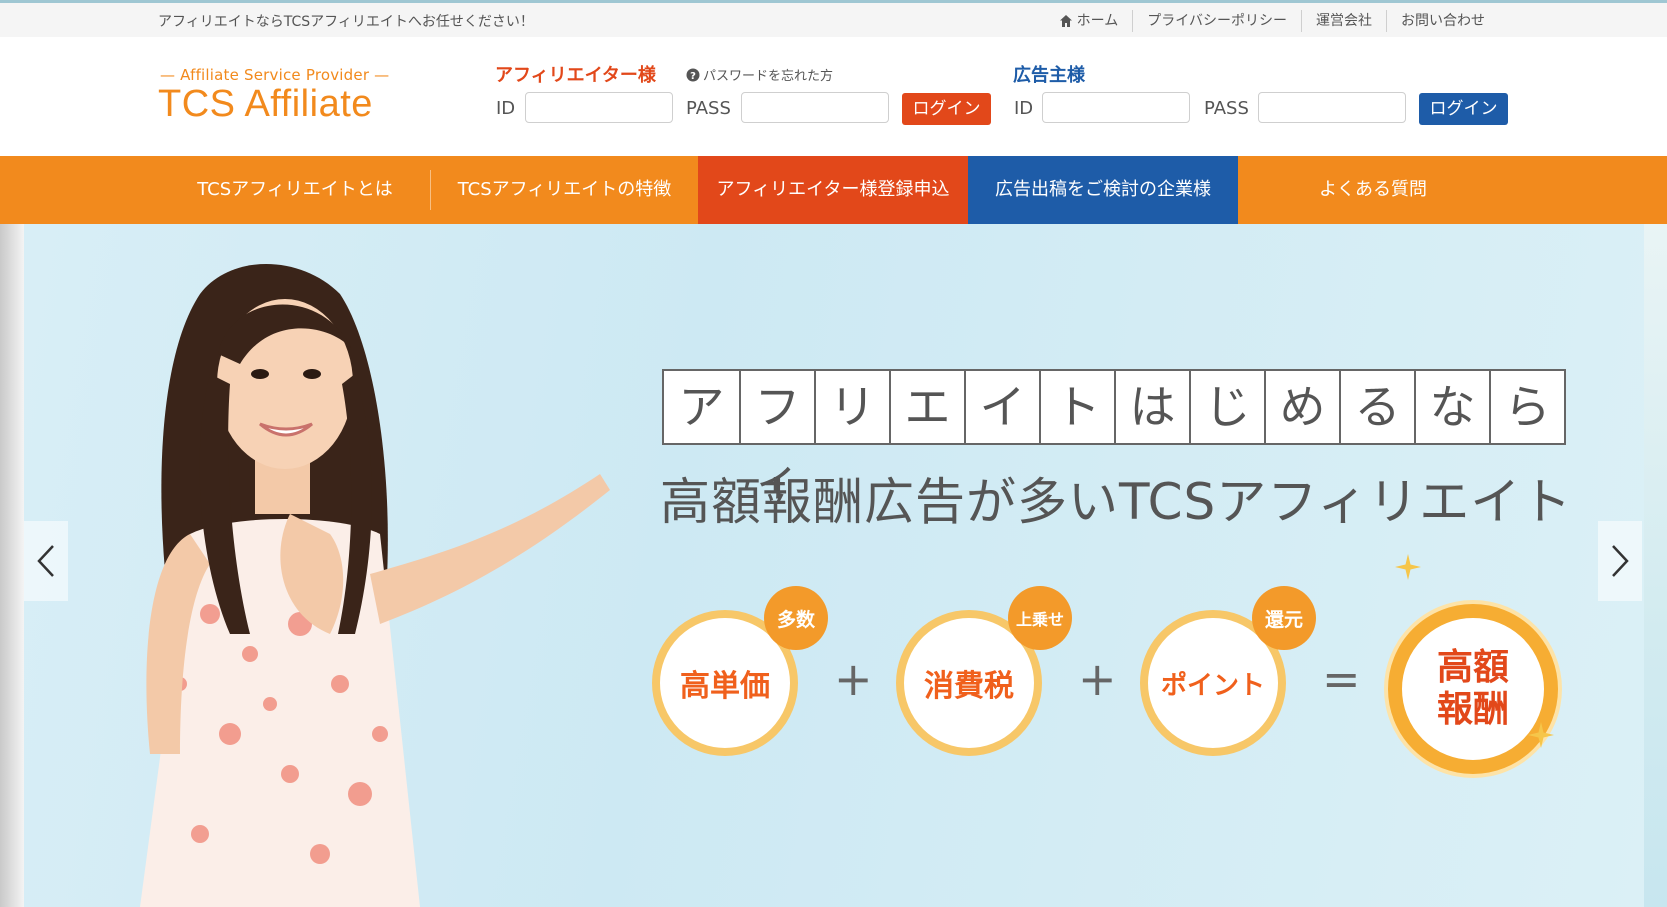 Image resolution: width=1667 pixels, height=907 pixels. Describe the element at coordinates (265, 104) in the screenshot. I see `logo: TCS Affiliate` at that location.